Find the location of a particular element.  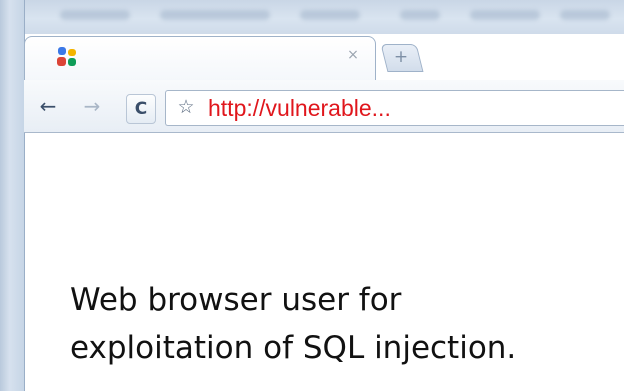

bookmark-star-icon: ☆ is located at coordinates (186, 107).